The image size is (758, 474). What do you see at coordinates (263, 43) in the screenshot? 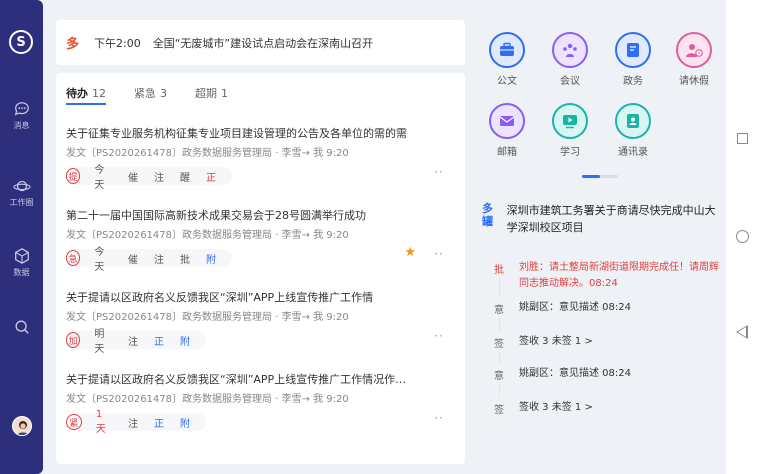
I see `notice-text: 全国“无废城市”建设试点启动会在深南山召开` at bounding box center [263, 43].